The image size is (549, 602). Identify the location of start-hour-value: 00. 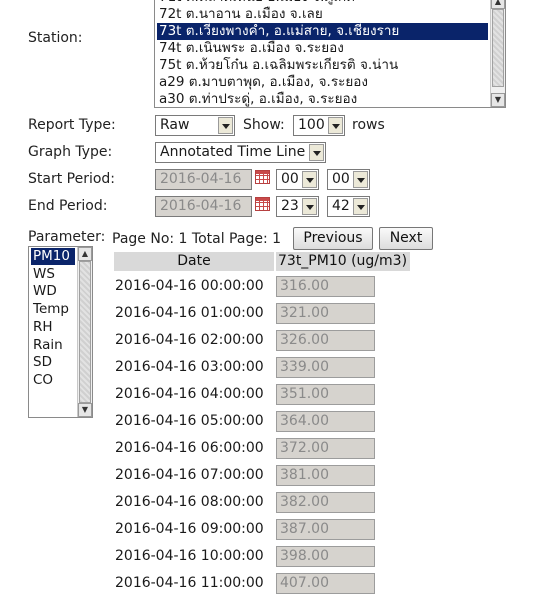
(290, 179).